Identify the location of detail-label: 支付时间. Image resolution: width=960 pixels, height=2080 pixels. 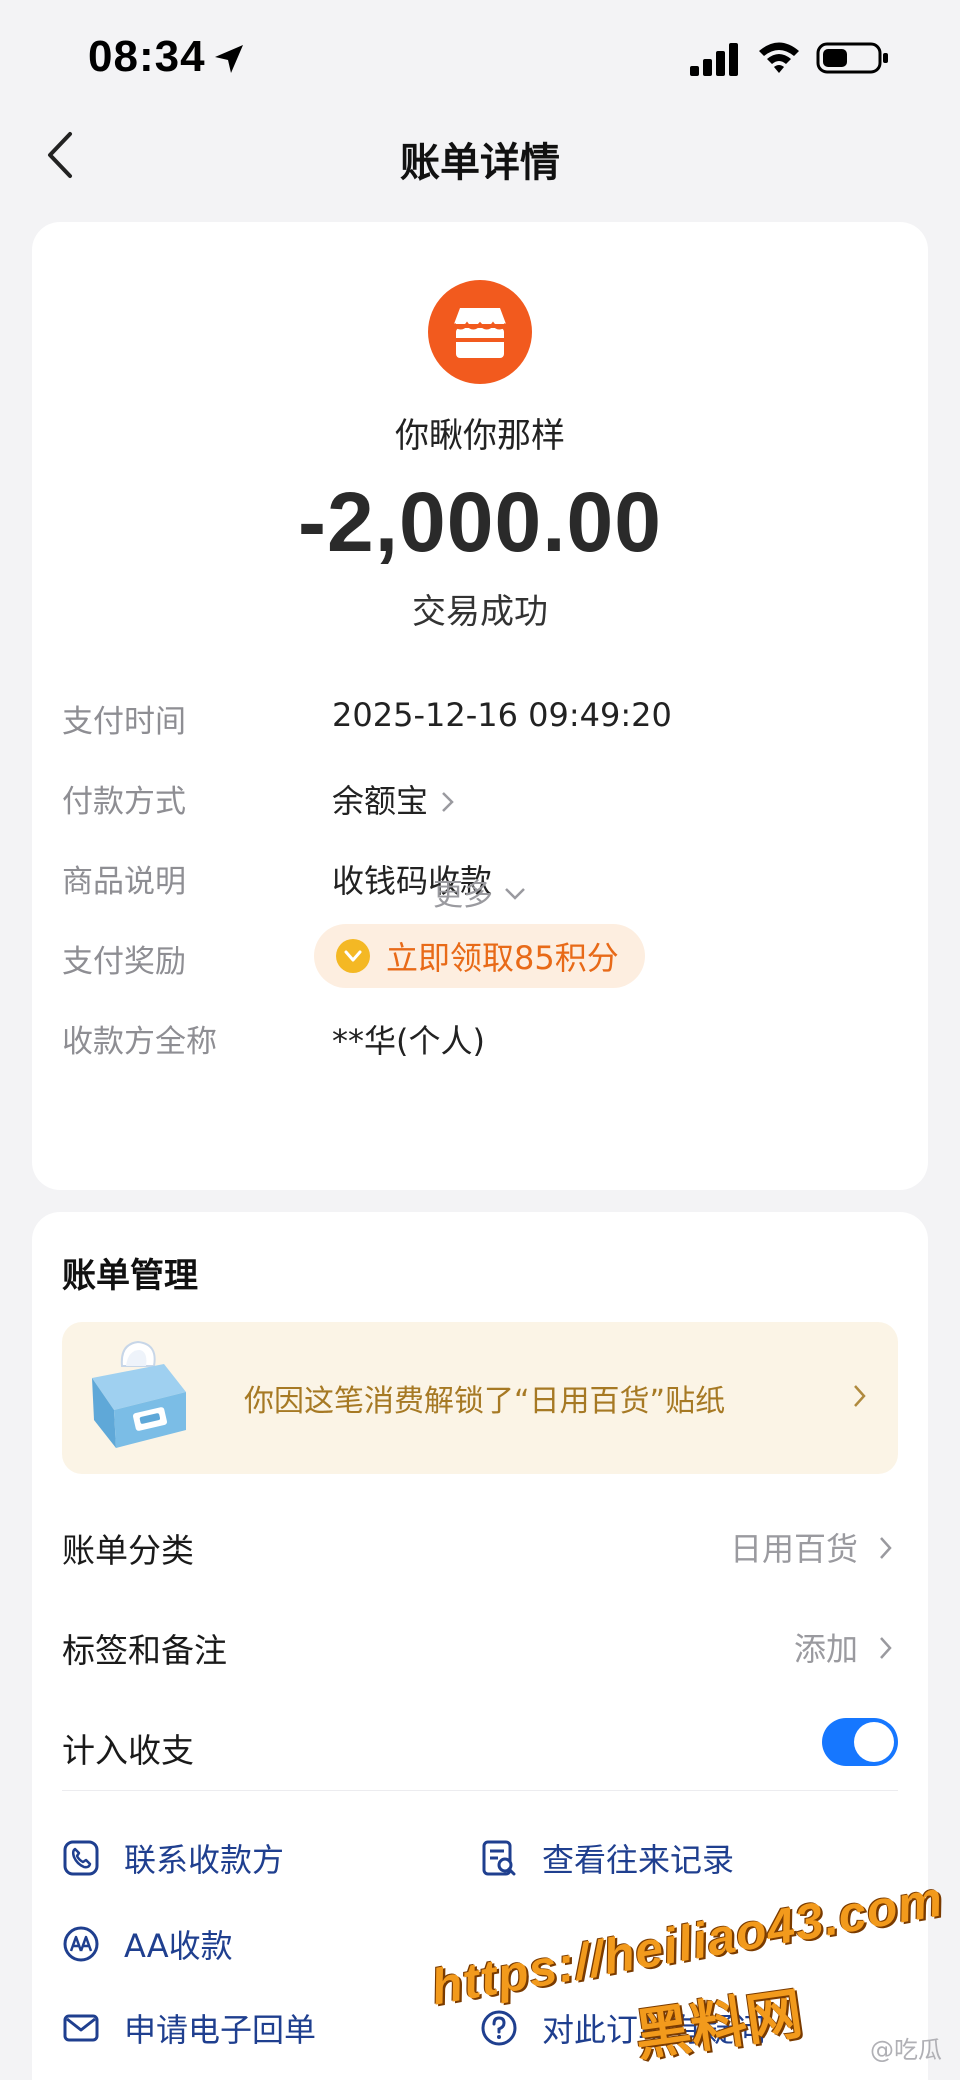
(124, 722).